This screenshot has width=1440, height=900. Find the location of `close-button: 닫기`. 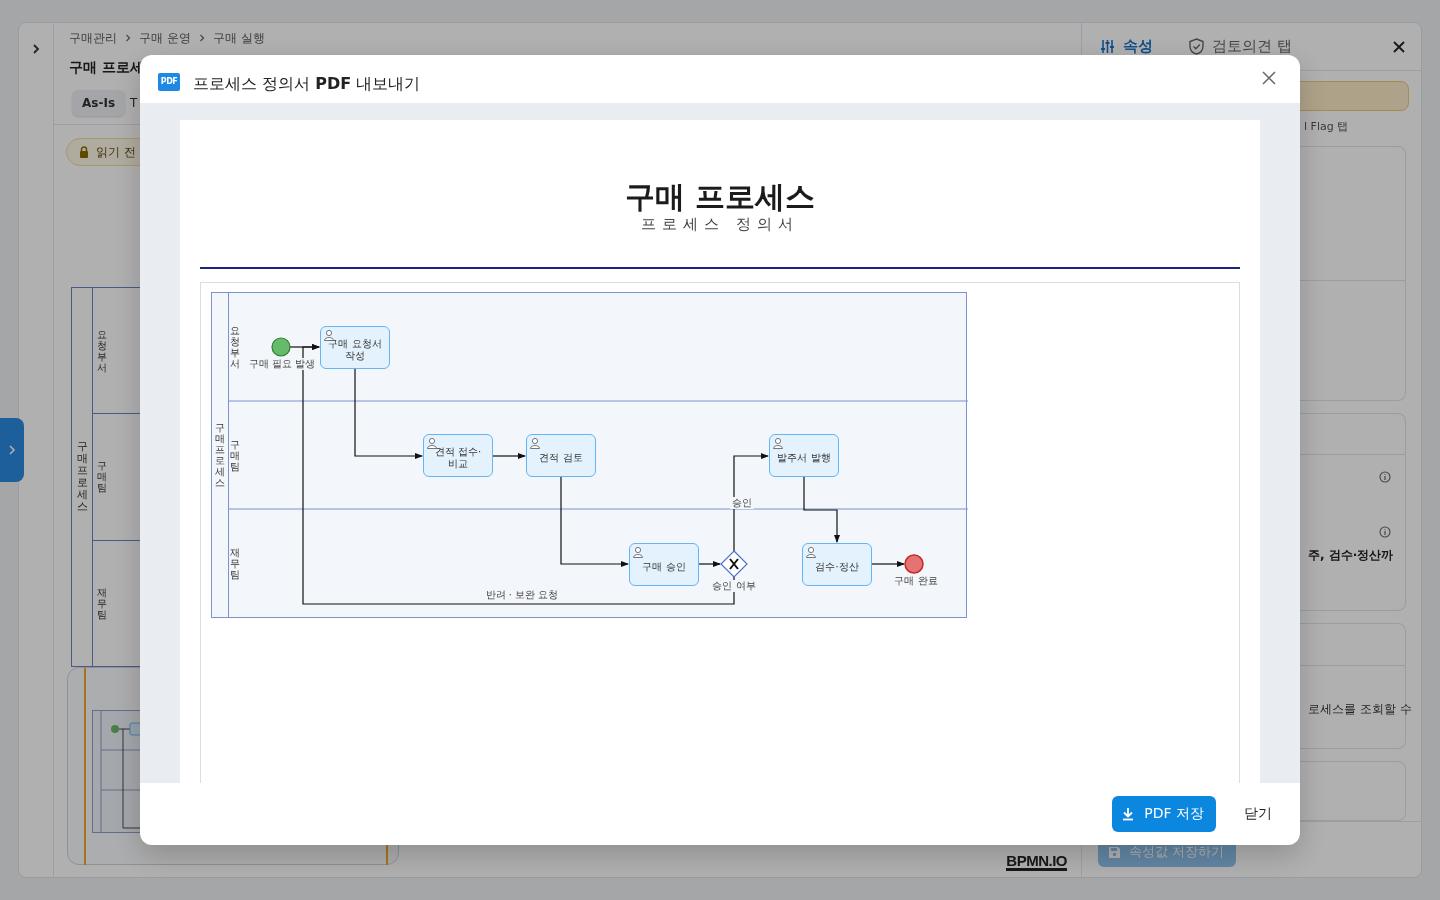

close-button: 닫기 is located at coordinates (1258, 814).